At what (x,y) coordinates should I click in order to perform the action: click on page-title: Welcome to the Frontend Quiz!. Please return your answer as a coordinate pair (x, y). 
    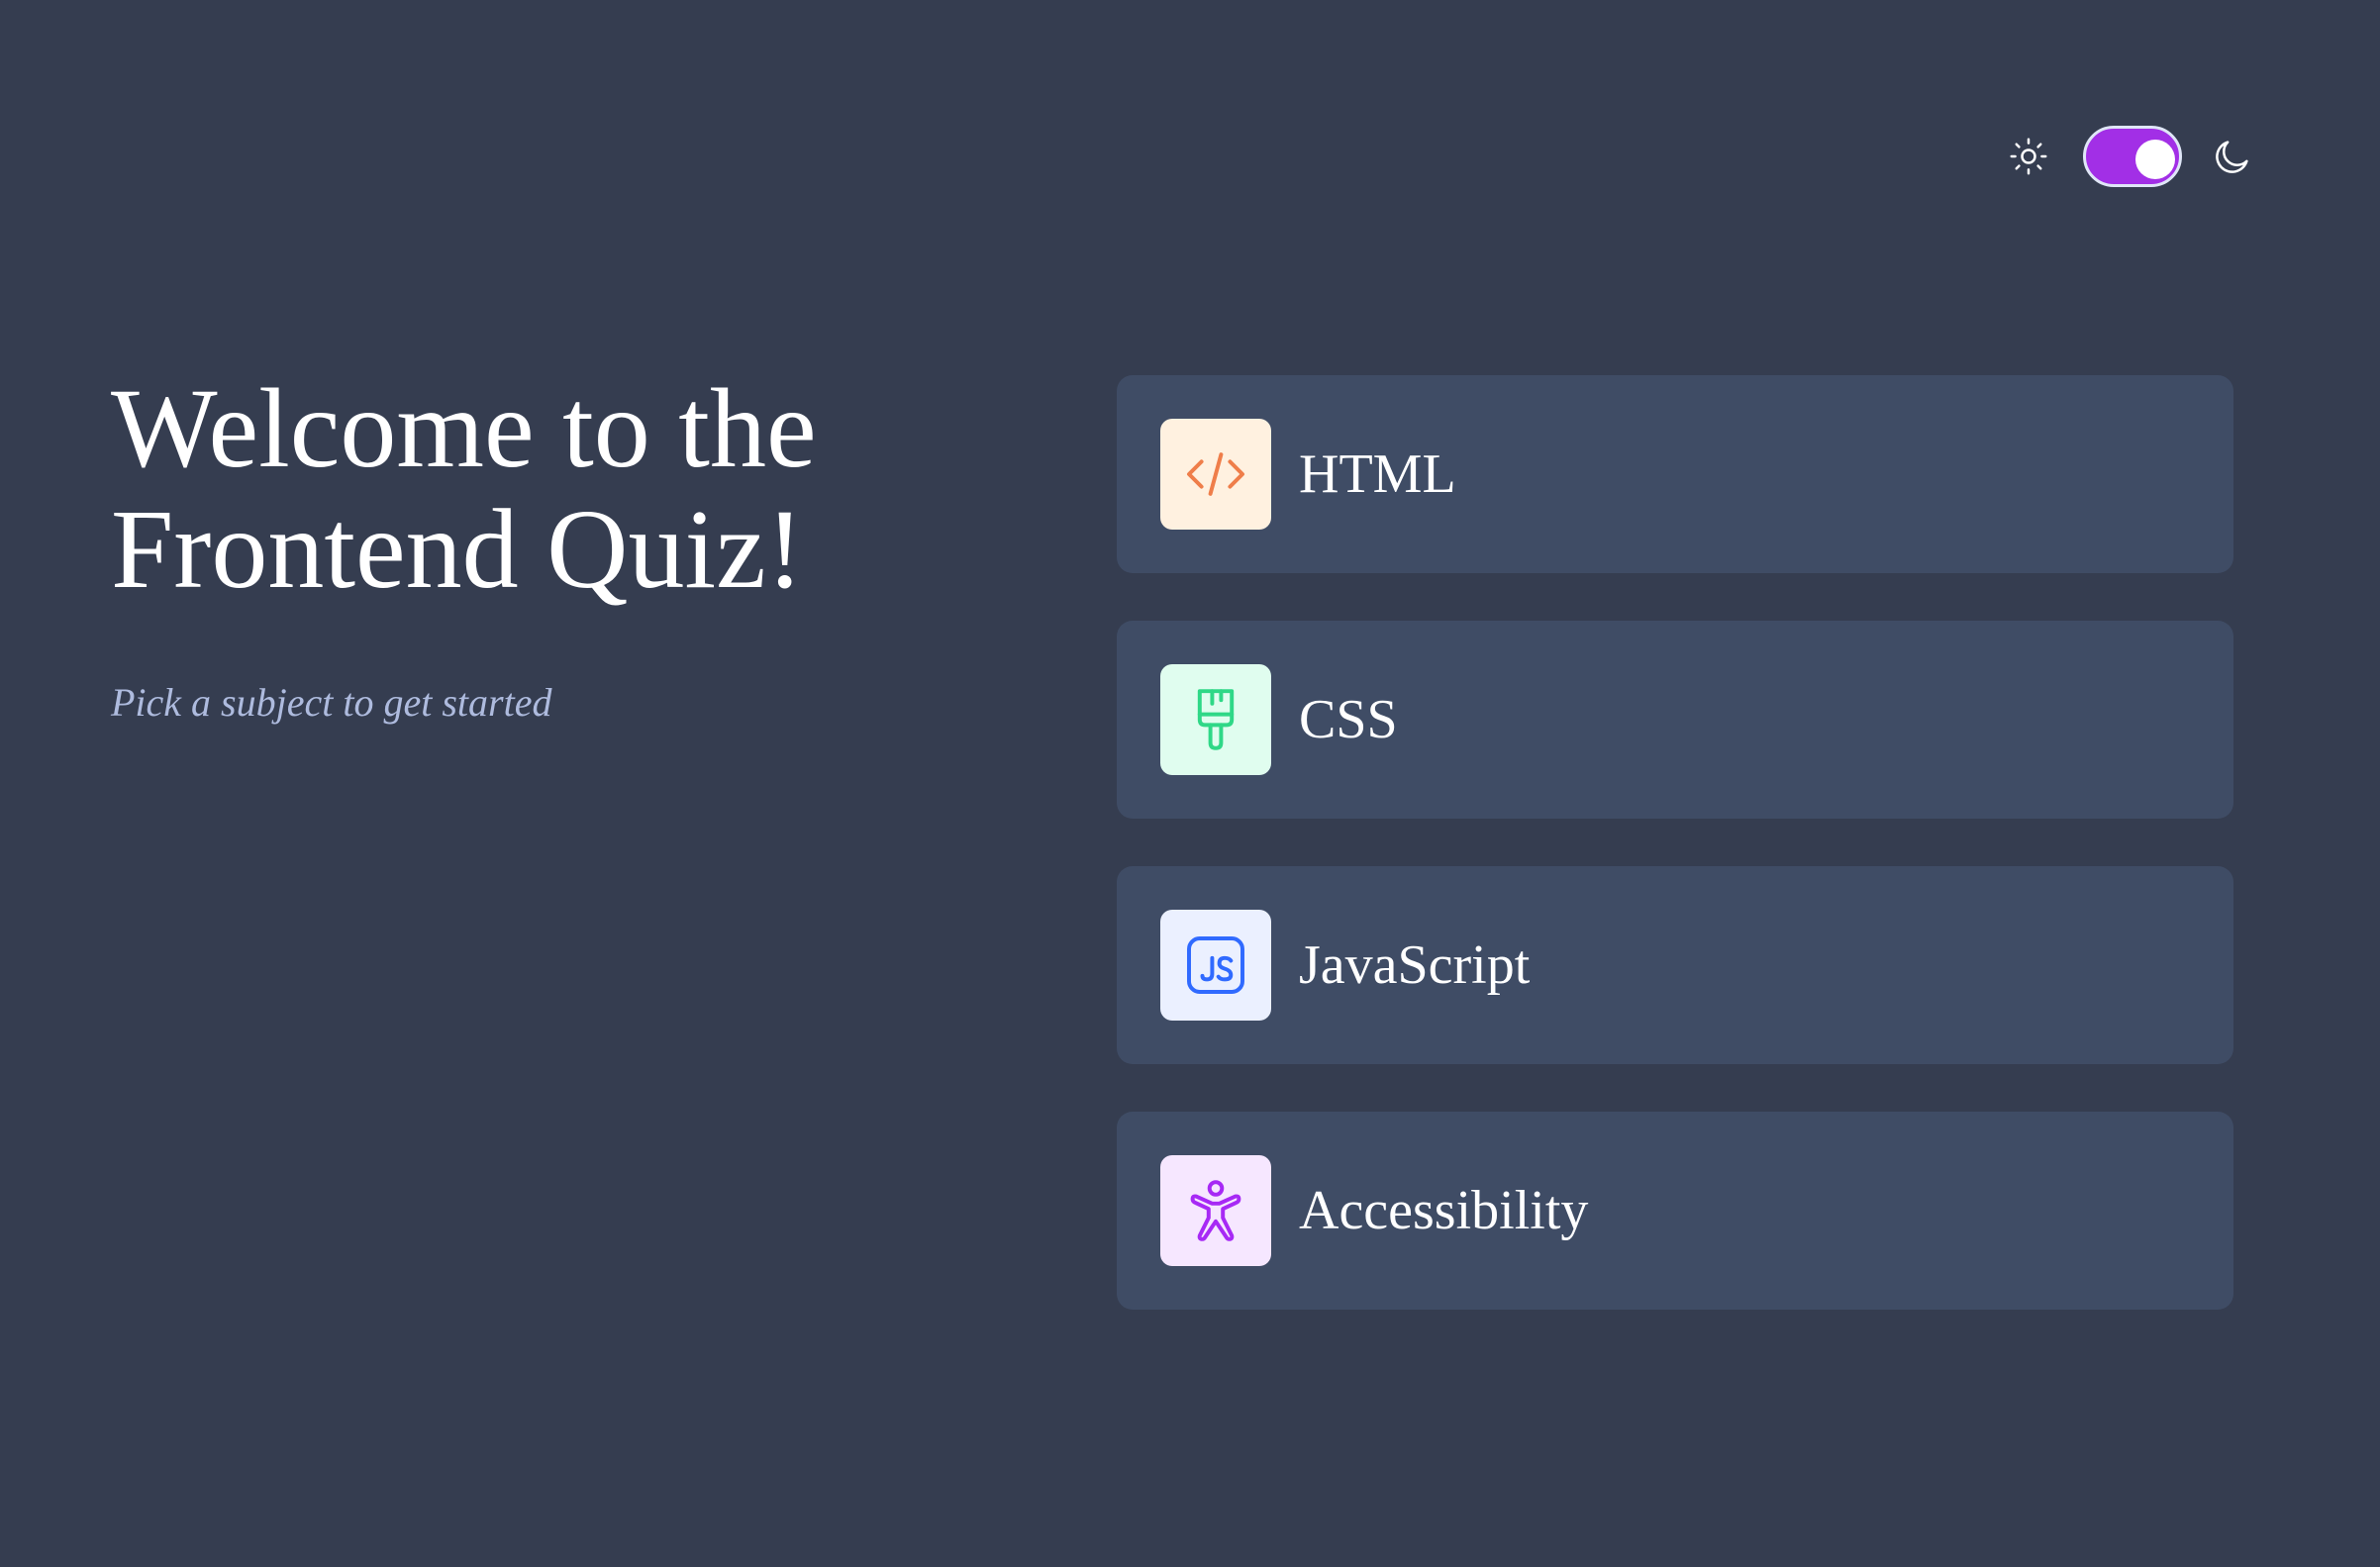
    Looking at the image, I should click on (556, 489).